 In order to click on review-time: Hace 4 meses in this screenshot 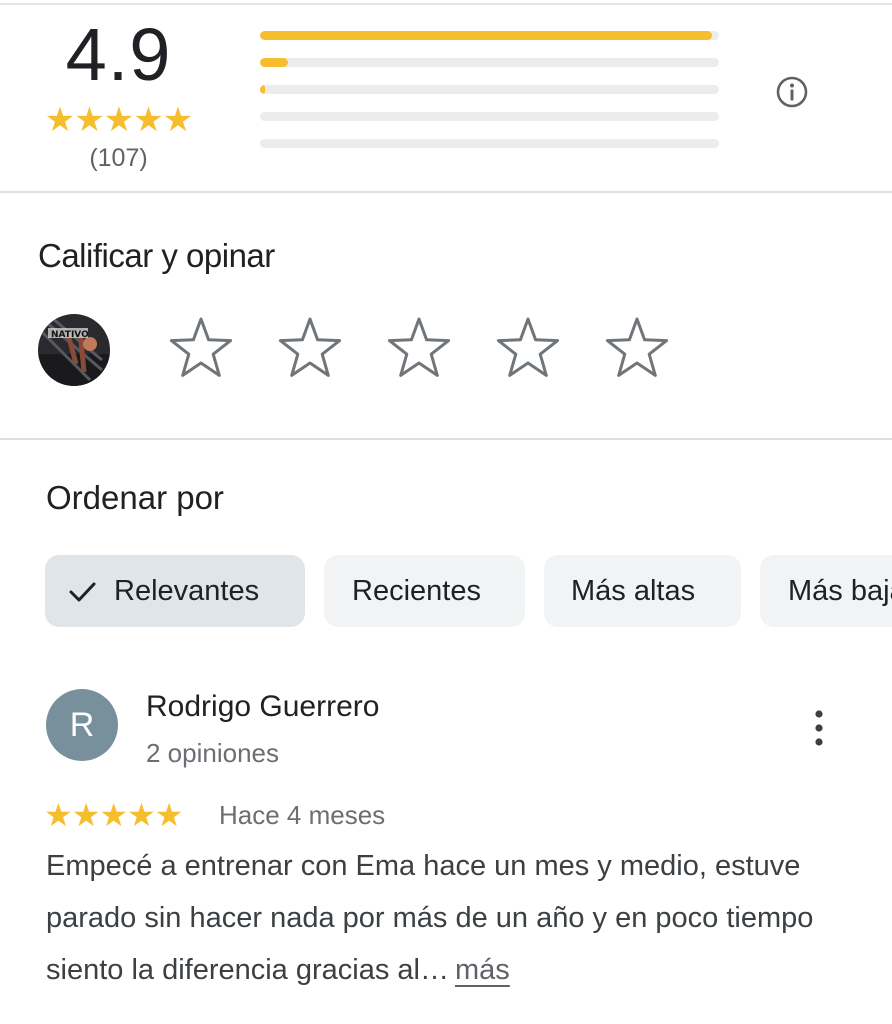, I will do `click(302, 815)`.